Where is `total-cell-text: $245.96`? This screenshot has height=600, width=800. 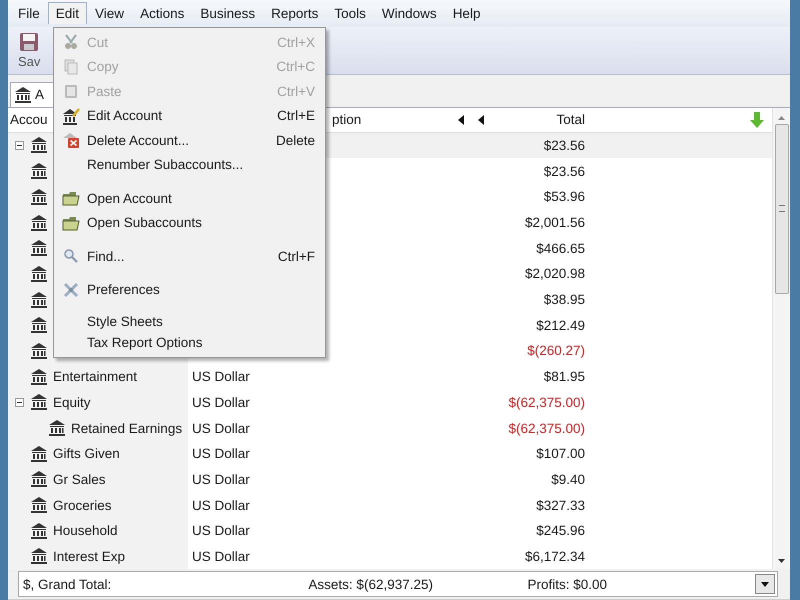
total-cell-text: $245.96 is located at coordinates (560, 530).